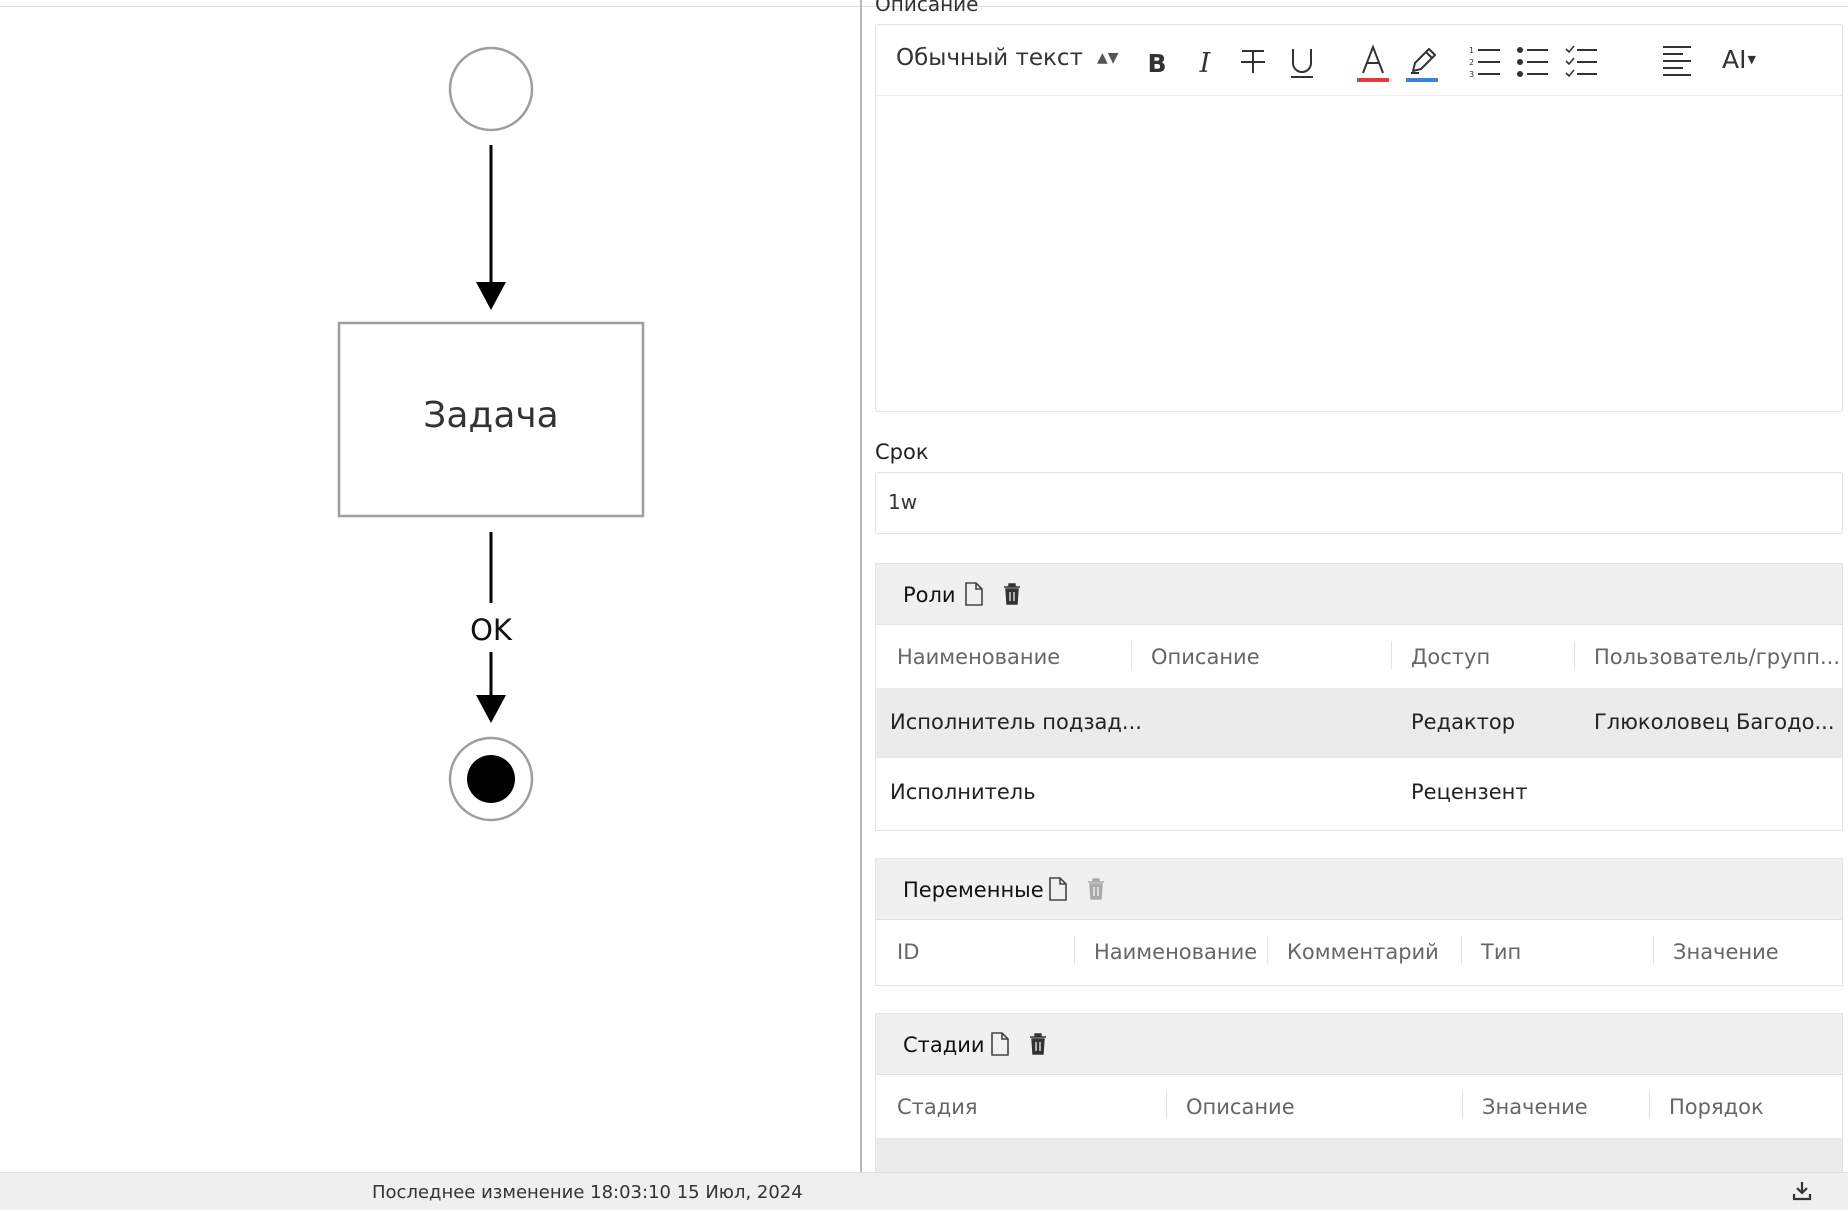 This screenshot has width=1848, height=1210. I want to click on strikethrough-button, so click(1253, 61).